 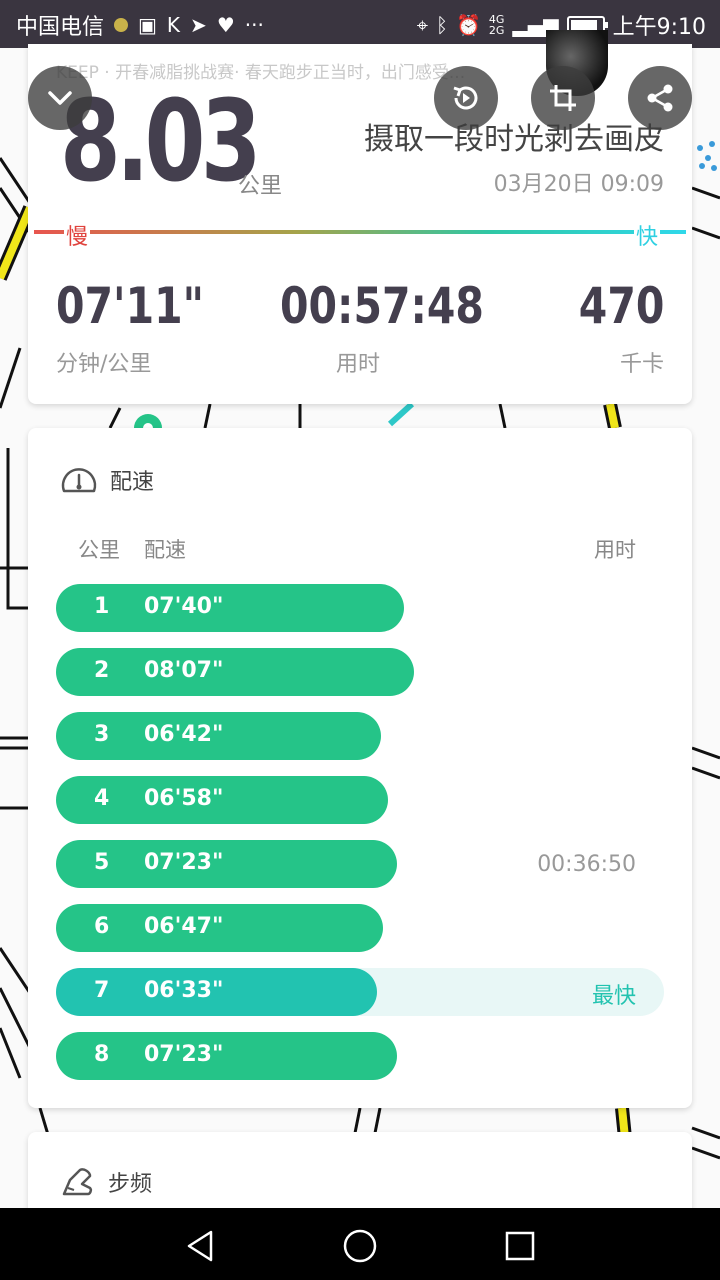 I want to click on nav-back-button, so click(x=200, y=1246).